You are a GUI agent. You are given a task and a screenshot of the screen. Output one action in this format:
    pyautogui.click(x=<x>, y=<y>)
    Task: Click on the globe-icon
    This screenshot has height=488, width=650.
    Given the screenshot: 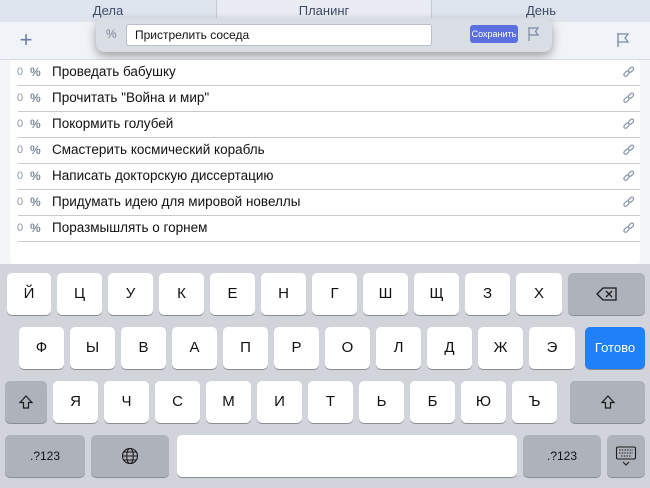 What is the action you would take?
    pyautogui.click(x=130, y=456)
    